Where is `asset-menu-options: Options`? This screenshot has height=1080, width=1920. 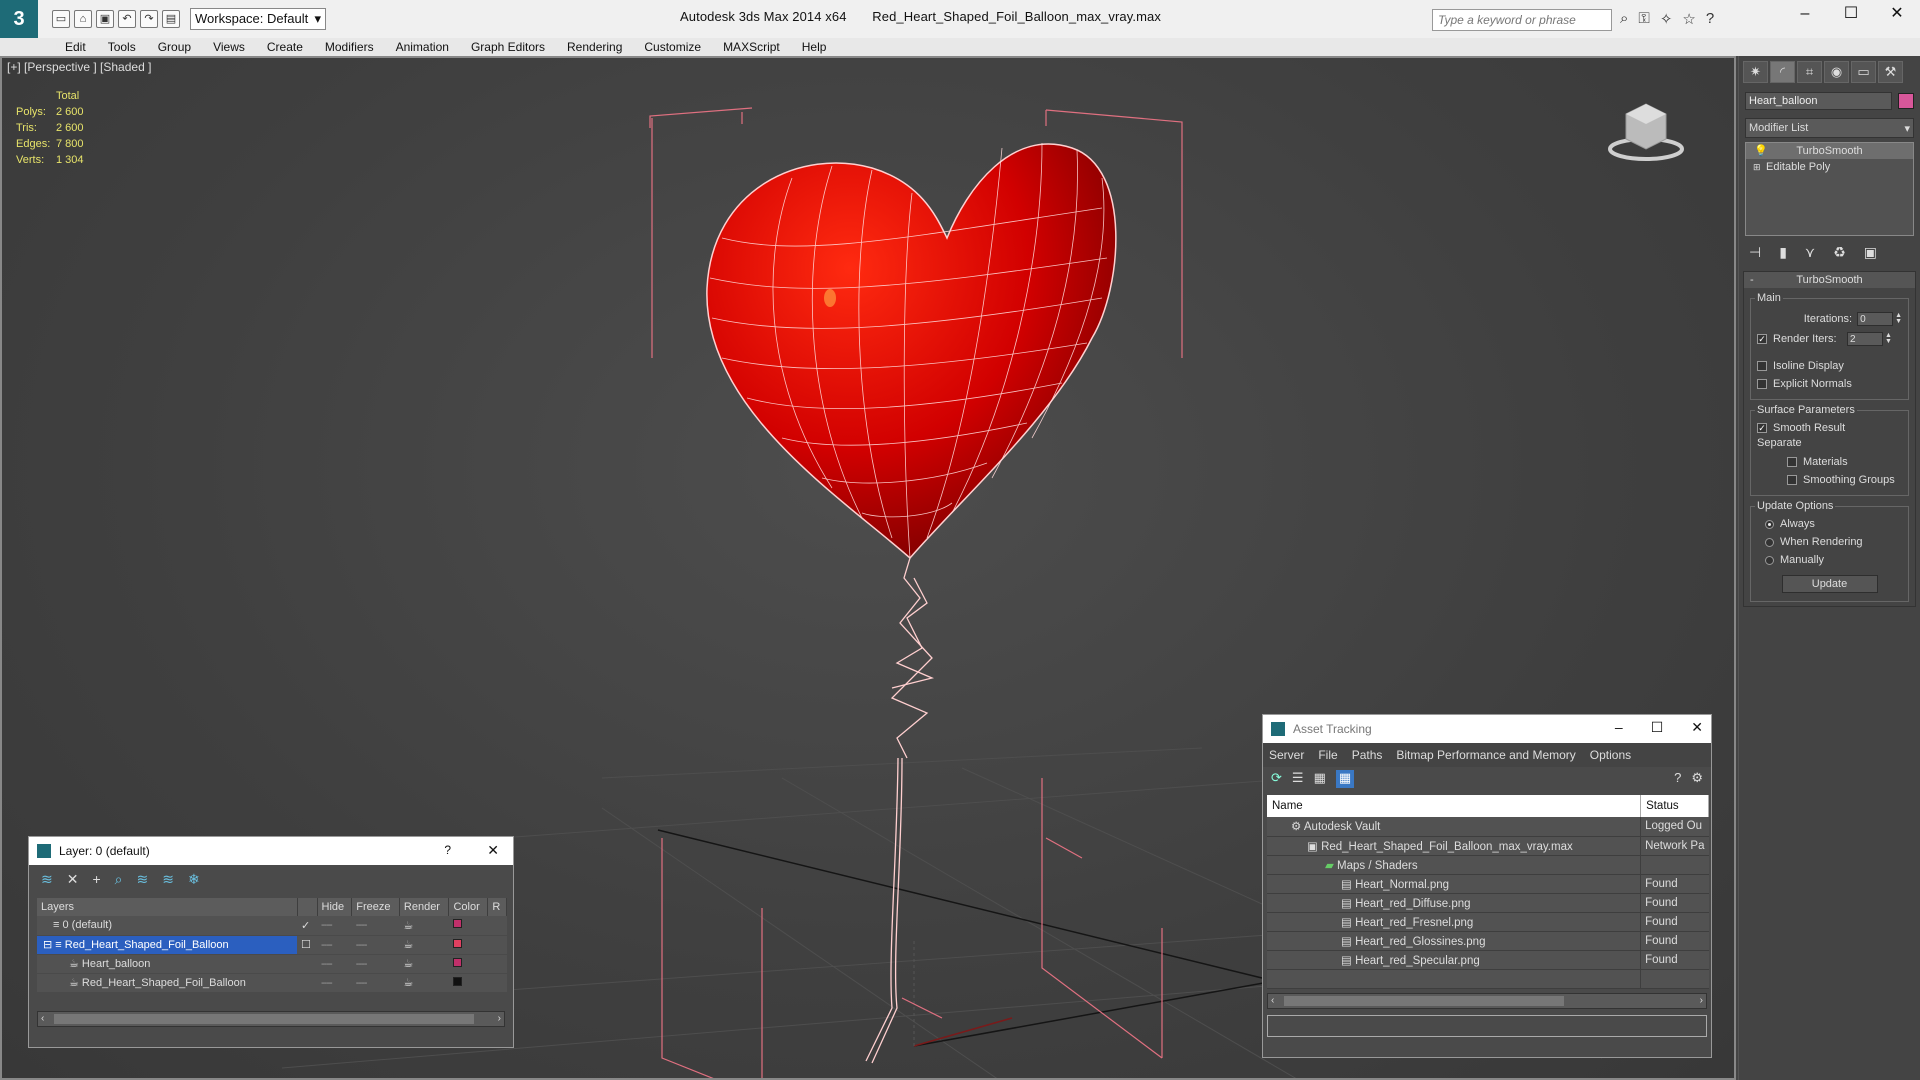 asset-menu-options: Options is located at coordinates (1610, 755).